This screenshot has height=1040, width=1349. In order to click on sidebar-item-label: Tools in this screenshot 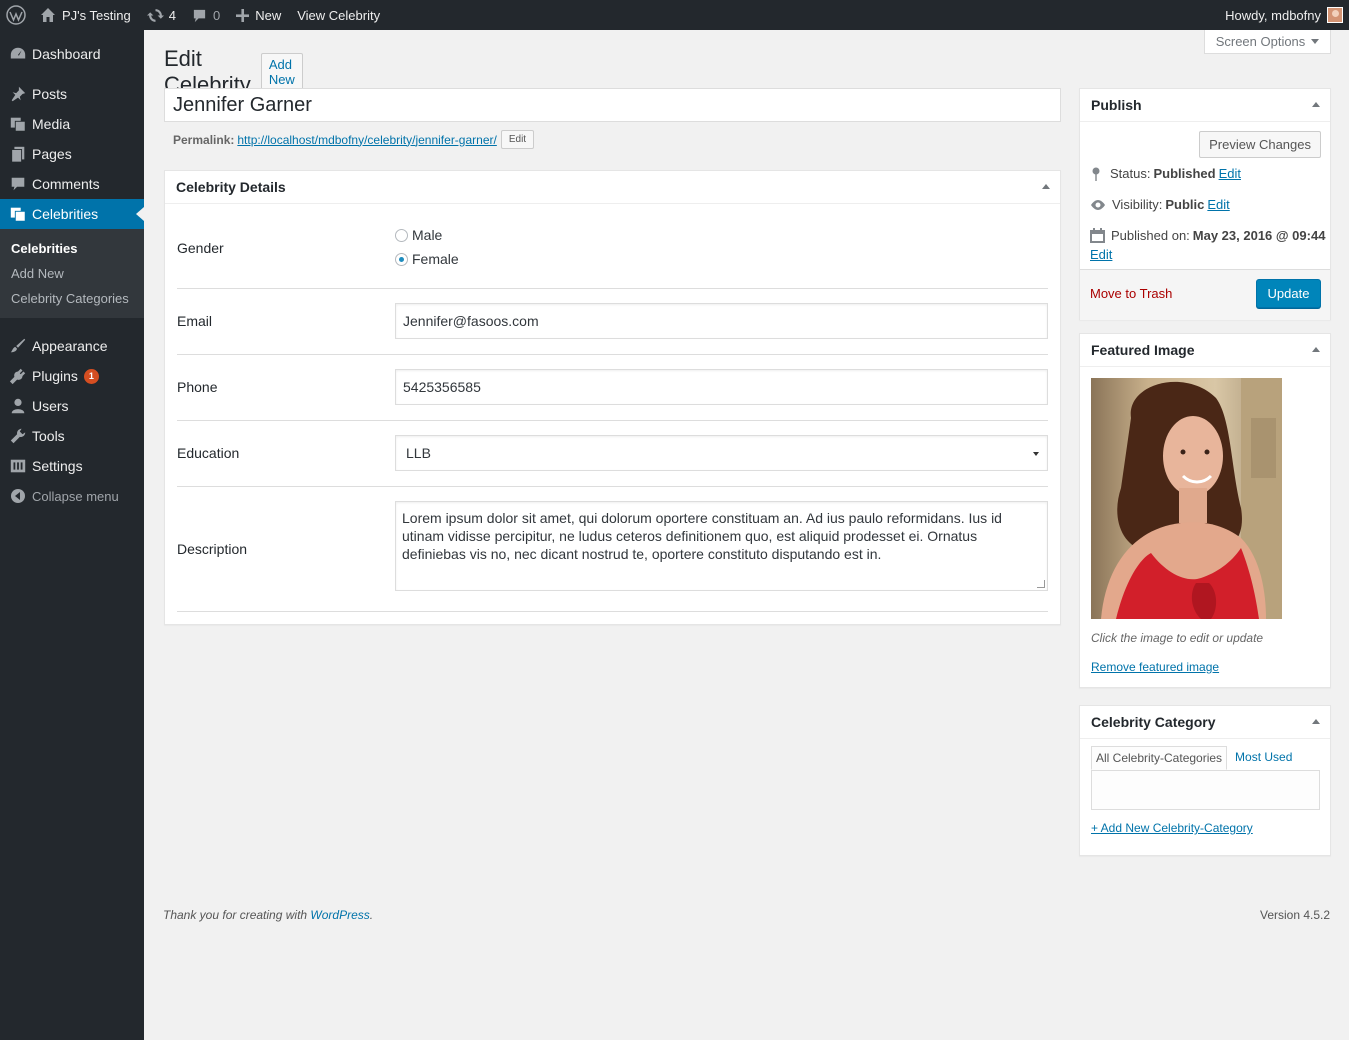, I will do `click(48, 436)`.